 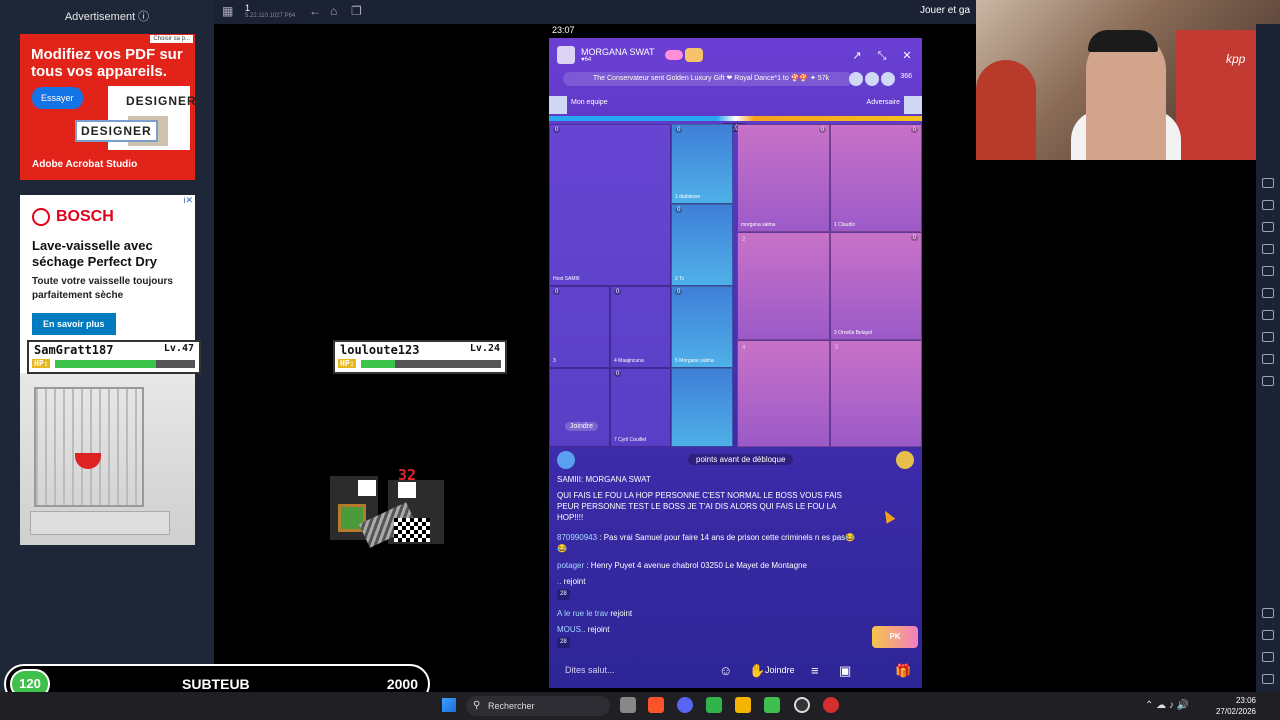 I want to click on windows-start-icon, so click(x=449, y=705).